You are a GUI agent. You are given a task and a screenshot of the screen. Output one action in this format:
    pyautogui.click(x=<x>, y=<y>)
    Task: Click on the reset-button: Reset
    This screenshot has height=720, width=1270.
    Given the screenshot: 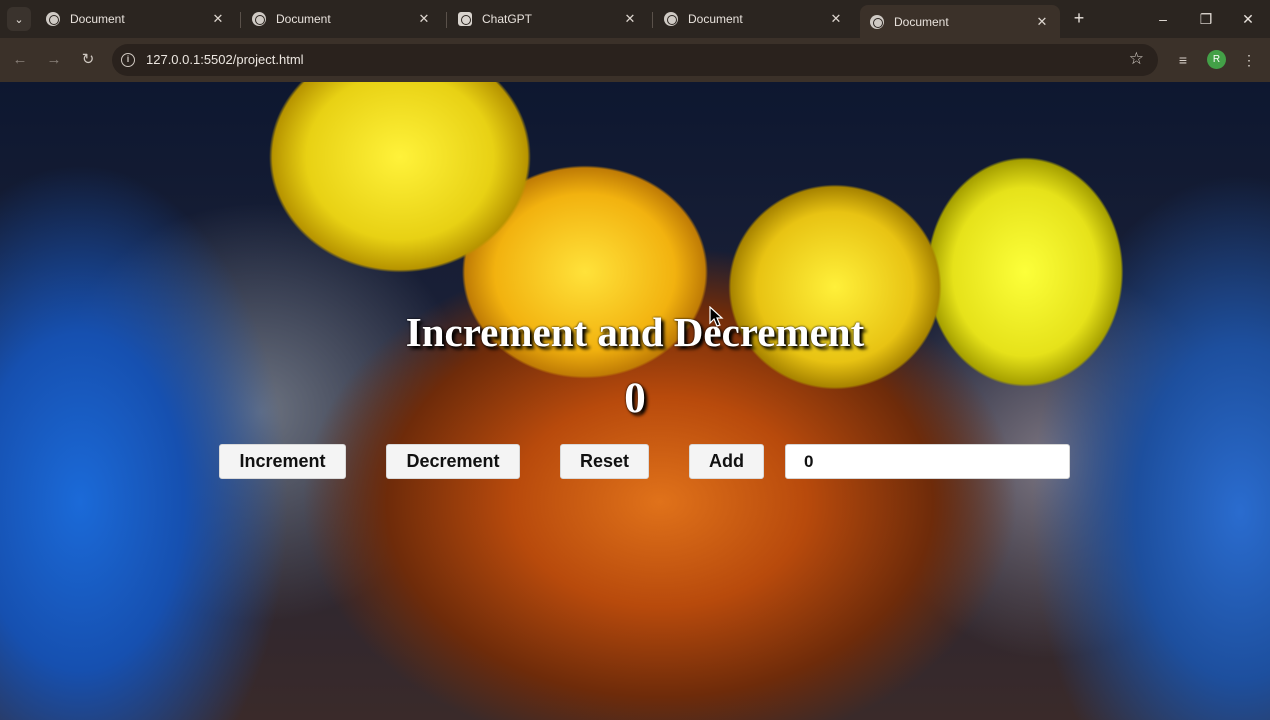 What is the action you would take?
    pyautogui.click(x=604, y=461)
    